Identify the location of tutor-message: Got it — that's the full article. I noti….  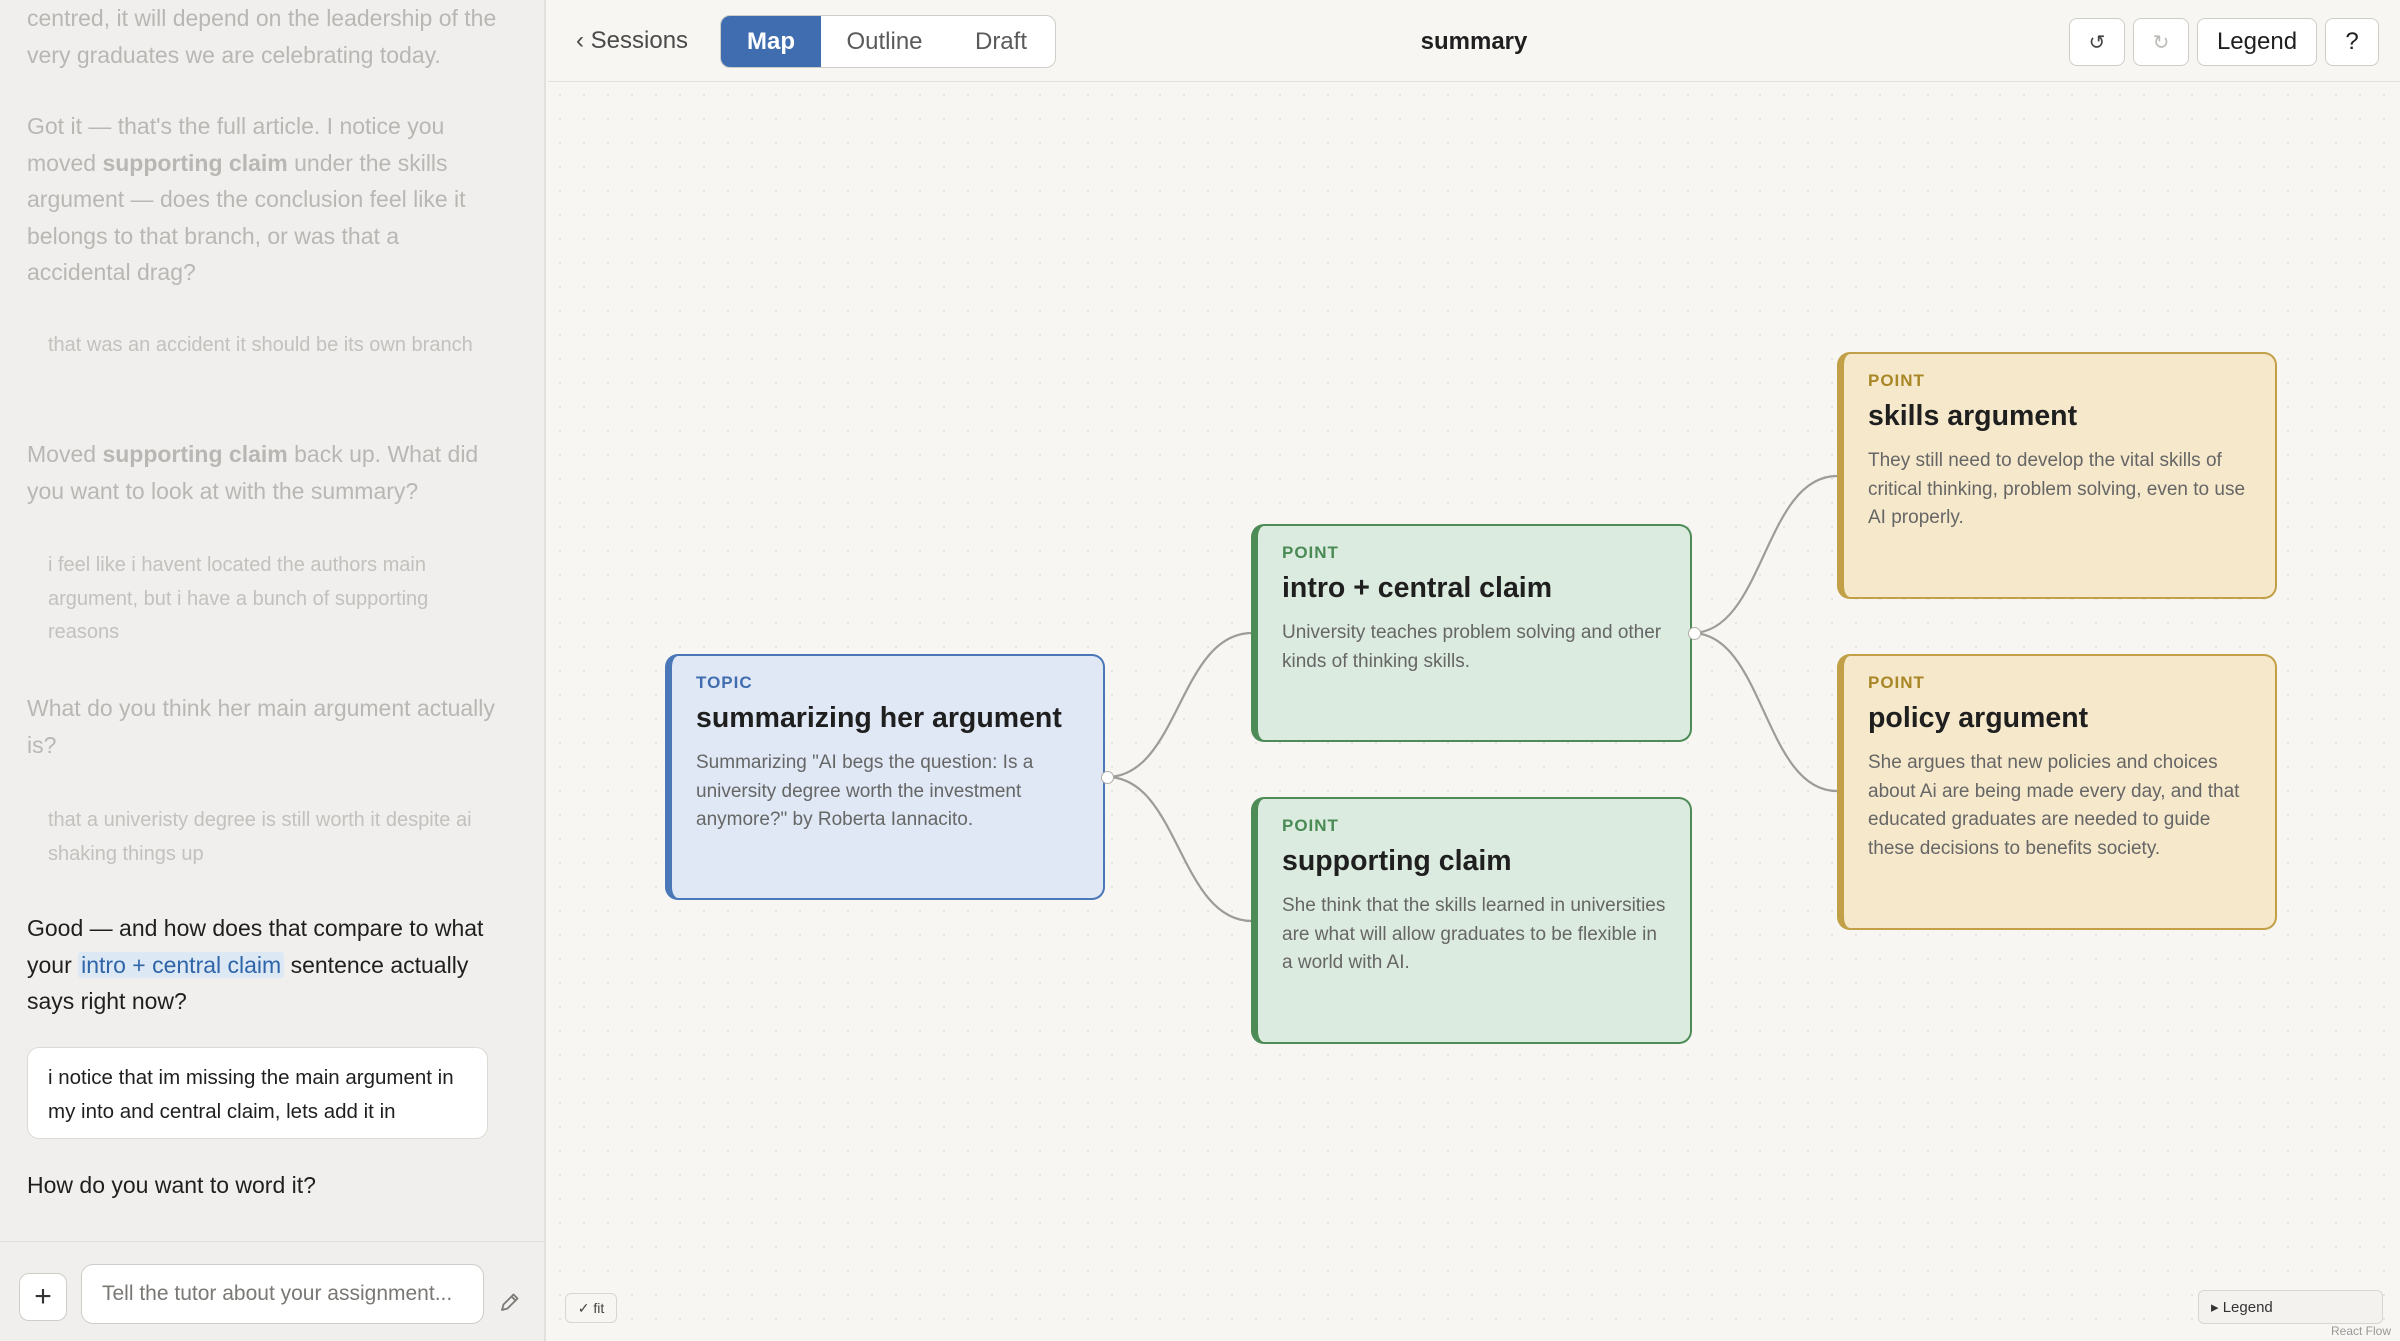
(262, 199).